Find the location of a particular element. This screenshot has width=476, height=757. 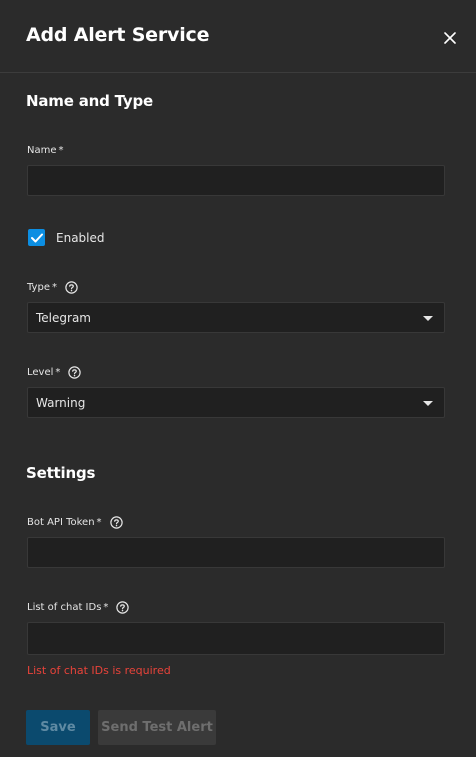

level-label-text: Level is located at coordinates (40, 372).